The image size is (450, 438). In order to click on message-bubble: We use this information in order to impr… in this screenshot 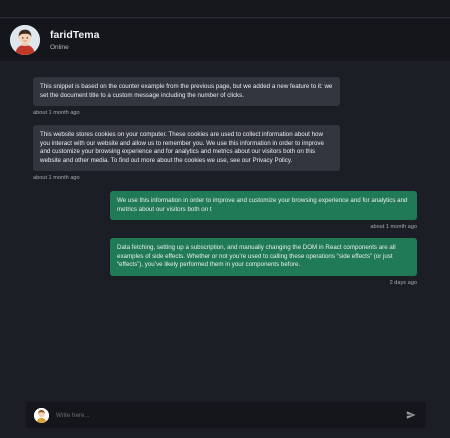, I will do `click(263, 206)`.